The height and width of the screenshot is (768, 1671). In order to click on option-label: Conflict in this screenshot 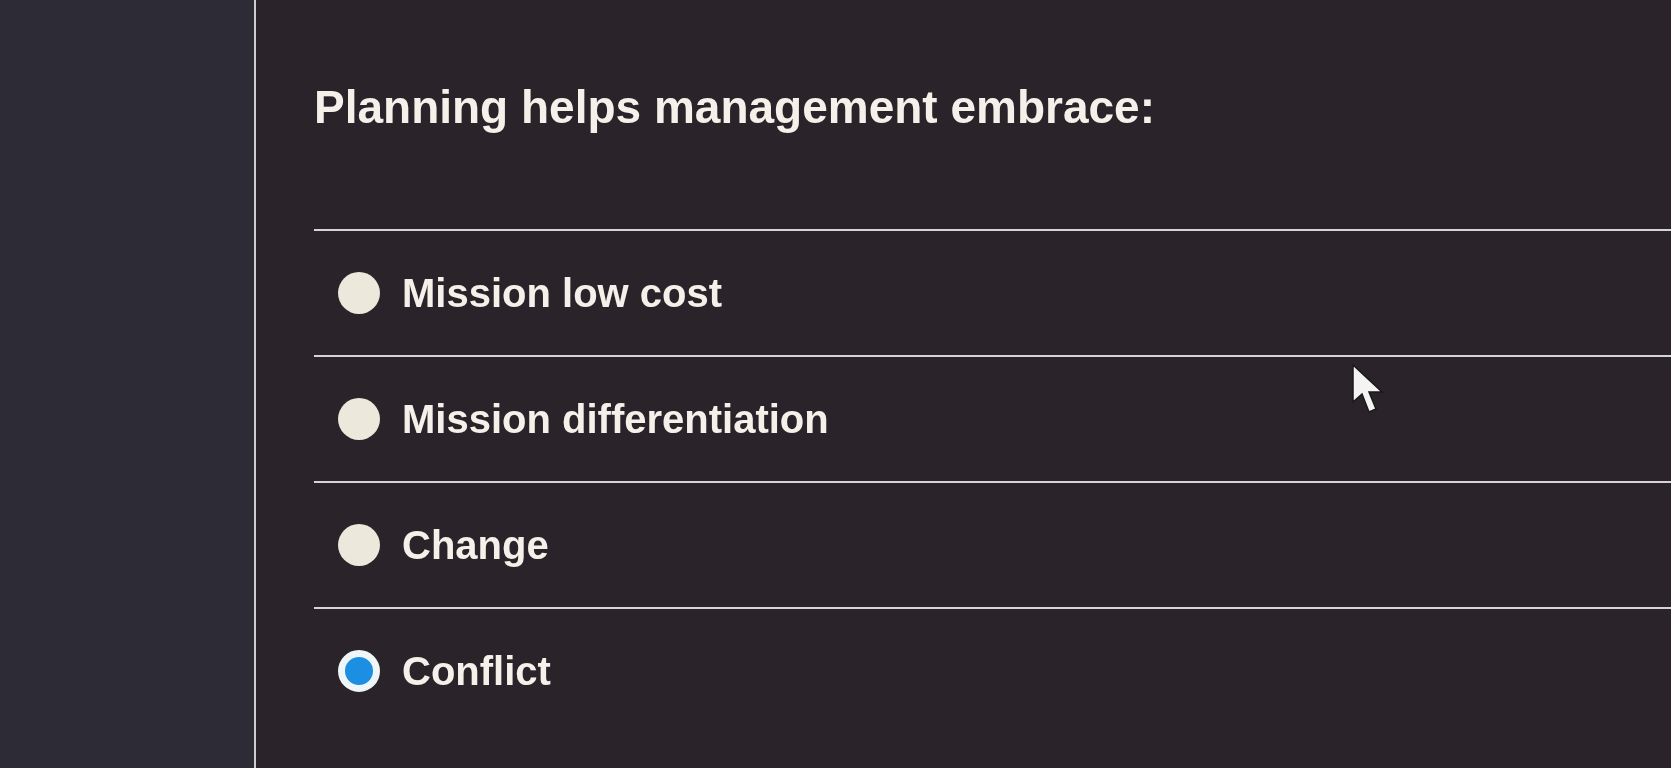, I will do `click(476, 671)`.